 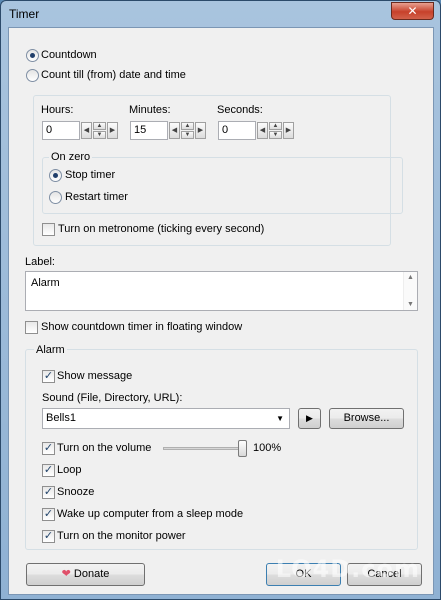 What do you see at coordinates (240, 110) in the screenshot?
I see `seconds-label: Seconds:` at bounding box center [240, 110].